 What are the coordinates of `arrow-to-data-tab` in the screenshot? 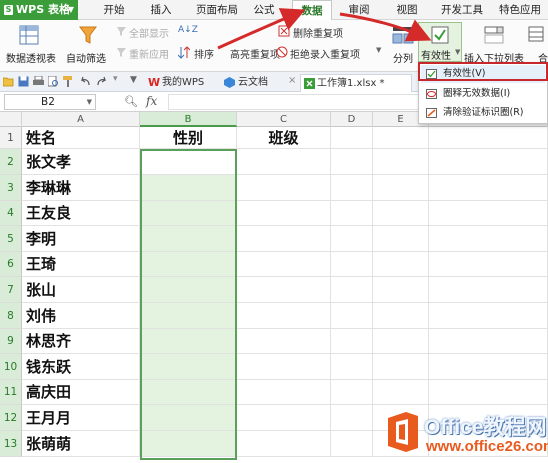 It's located at (261, 29).